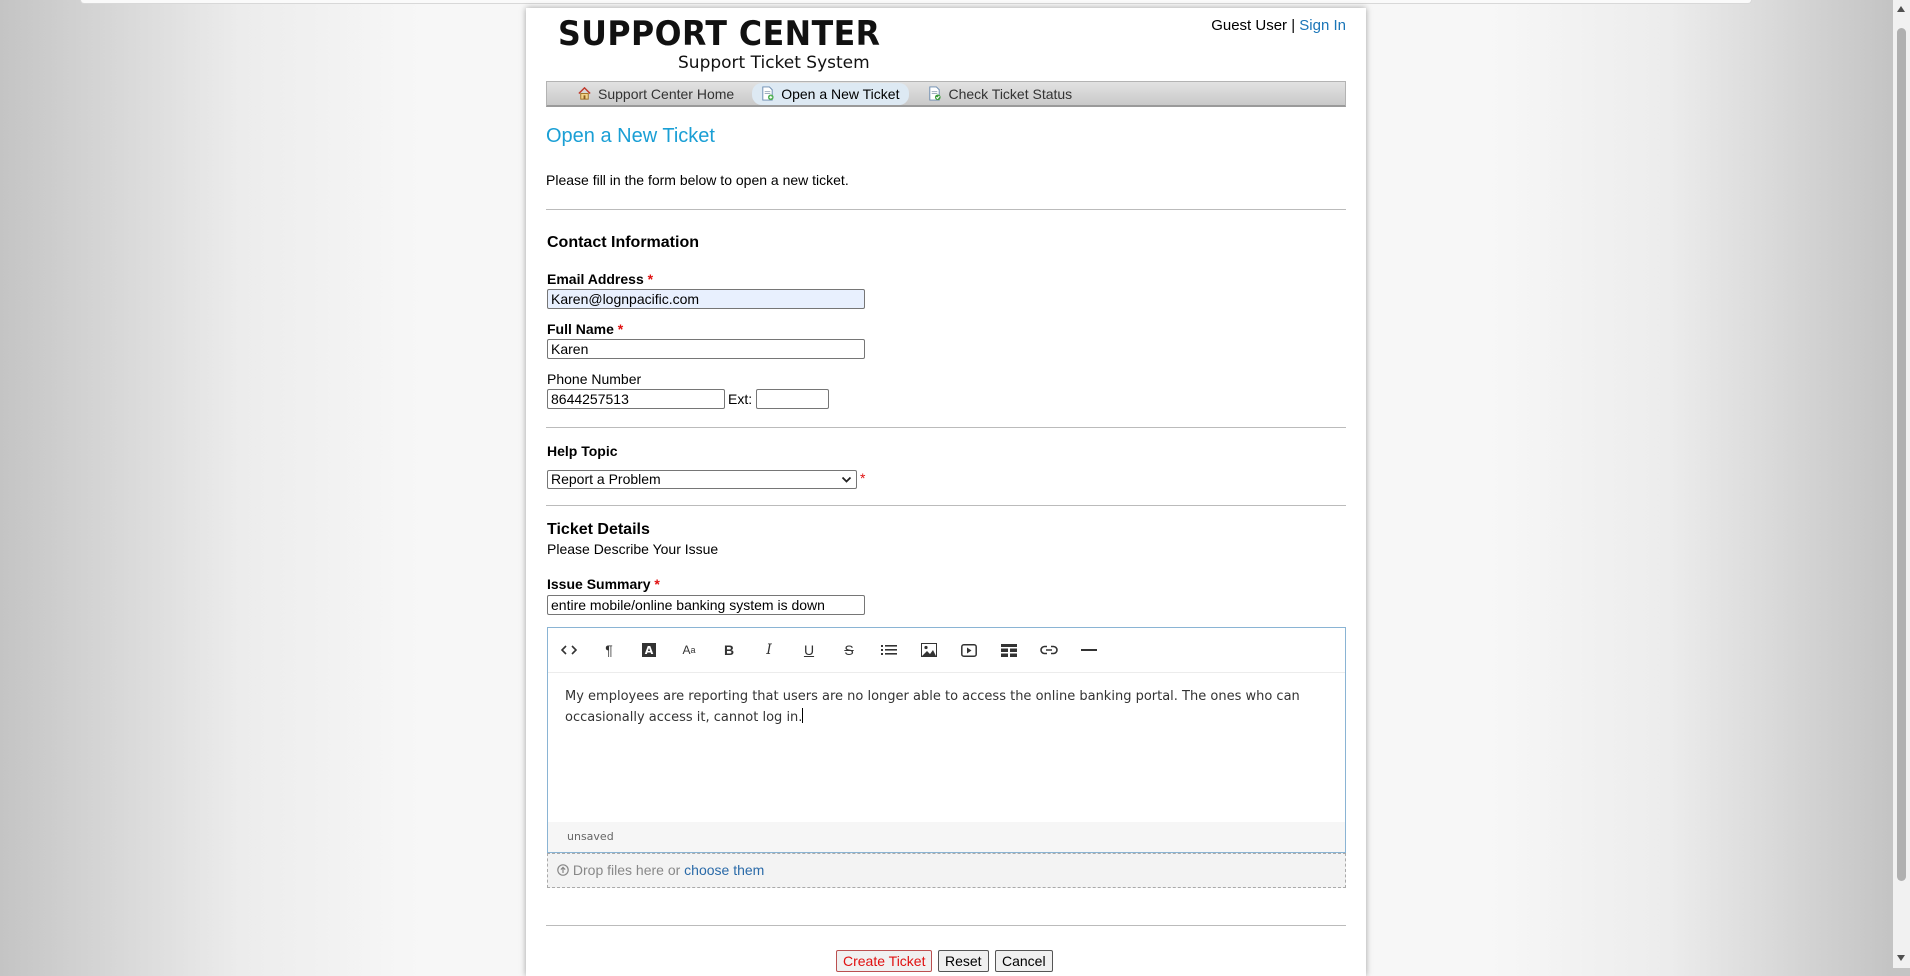 The image size is (1910, 976). Describe the element at coordinates (633, 549) in the screenshot. I see `ticket-details-subtitle: Please Describe Your Issue` at that location.